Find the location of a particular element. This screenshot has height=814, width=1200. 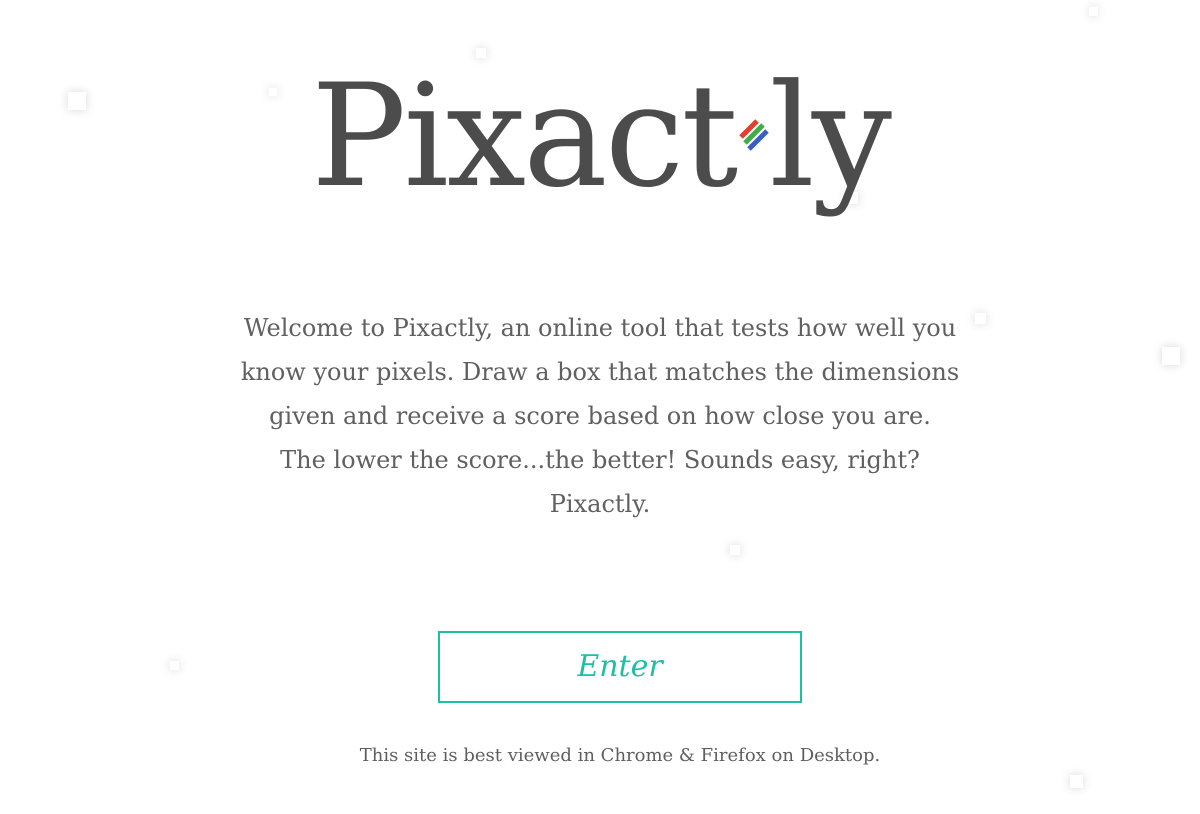

logo-wordmark: Pixact ly is located at coordinates (601, 137).